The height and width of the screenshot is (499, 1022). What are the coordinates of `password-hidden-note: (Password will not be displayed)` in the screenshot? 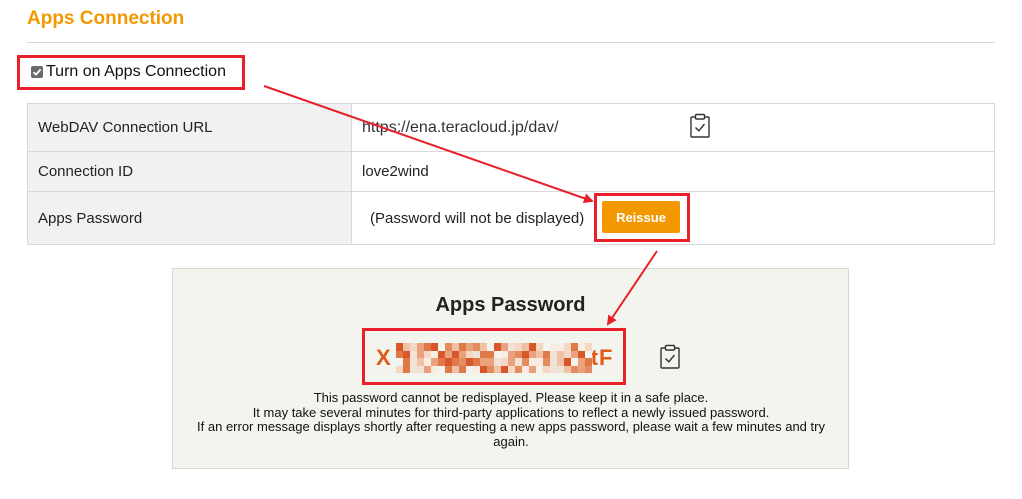 It's located at (477, 218).